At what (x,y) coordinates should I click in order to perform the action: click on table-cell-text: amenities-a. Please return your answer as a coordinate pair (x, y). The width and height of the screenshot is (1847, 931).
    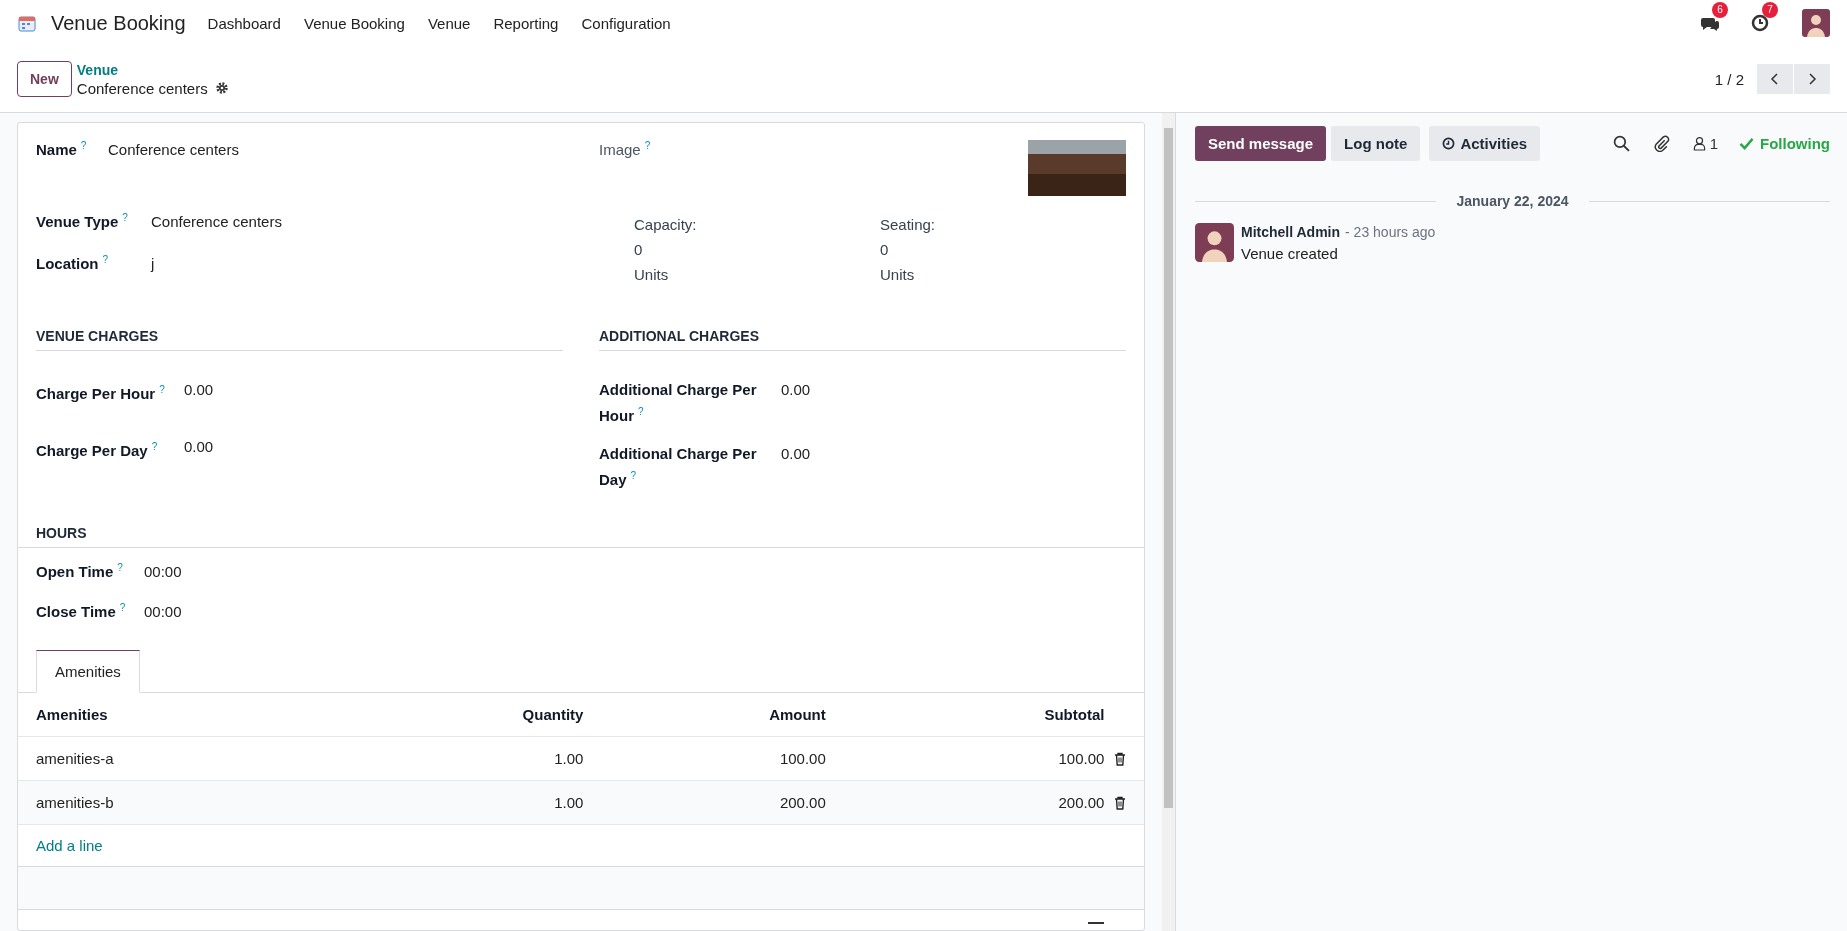
    Looking at the image, I should click on (75, 758).